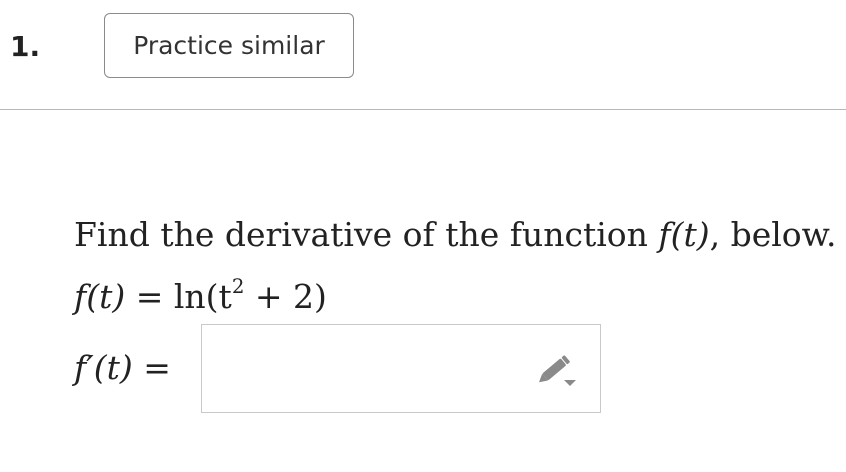 This screenshot has height=472, width=846. Describe the element at coordinates (238, 287) in the screenshot. I see `function-exponent: 2` at that location.